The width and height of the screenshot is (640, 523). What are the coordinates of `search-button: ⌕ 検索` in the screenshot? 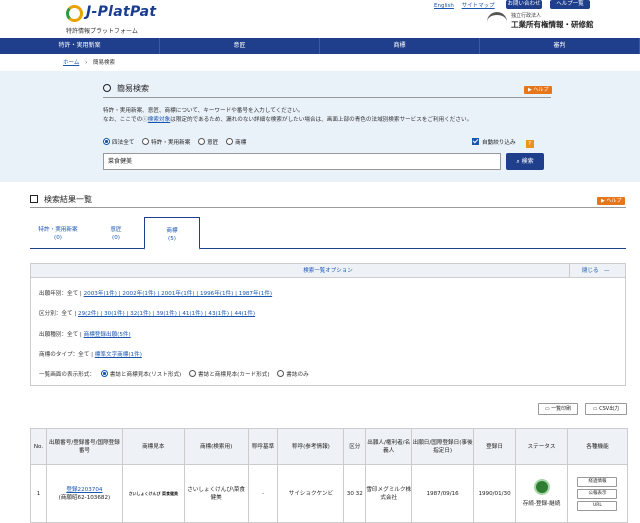 It's located at (525, 161).